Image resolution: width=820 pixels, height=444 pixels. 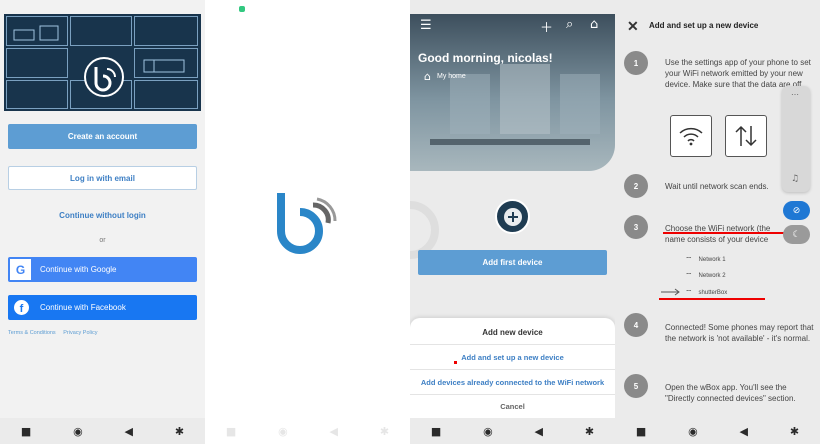 What do you see at coordinates (796, 139) in the screenshot?
I see `edge-panel: ⋯ ♫` at bounding box center [796, 139].